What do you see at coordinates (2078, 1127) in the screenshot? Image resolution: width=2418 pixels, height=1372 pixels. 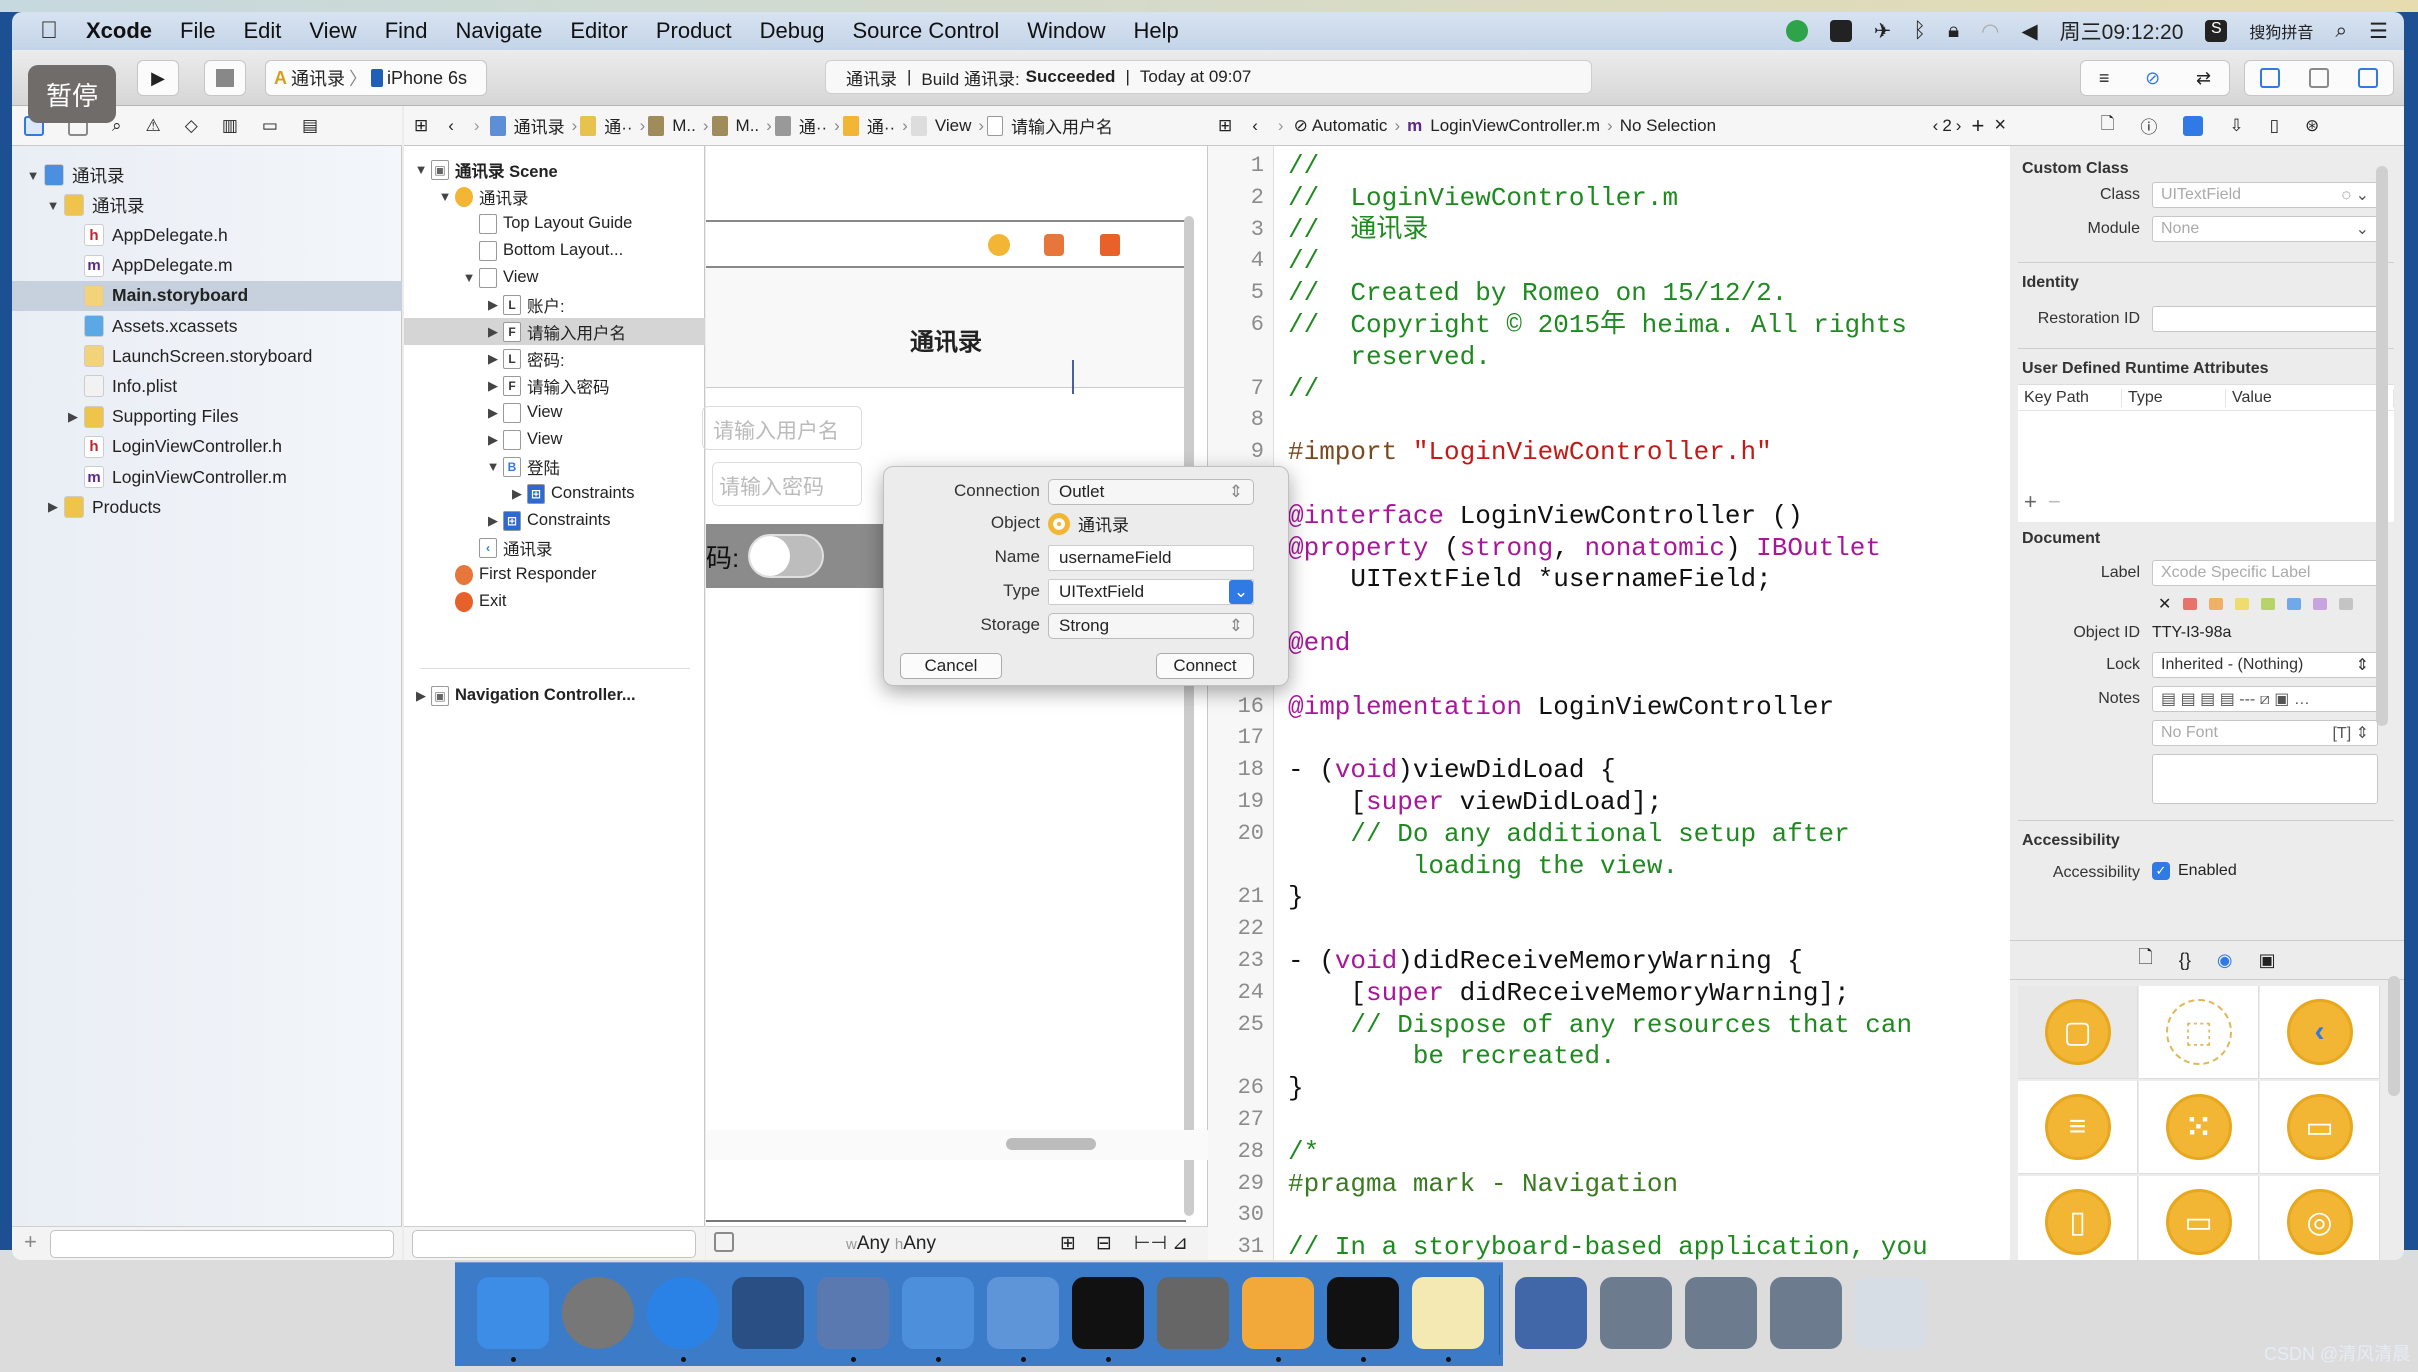 I see `library-item-table-view-controller: ≡` at bounding box center [2078, 1127].